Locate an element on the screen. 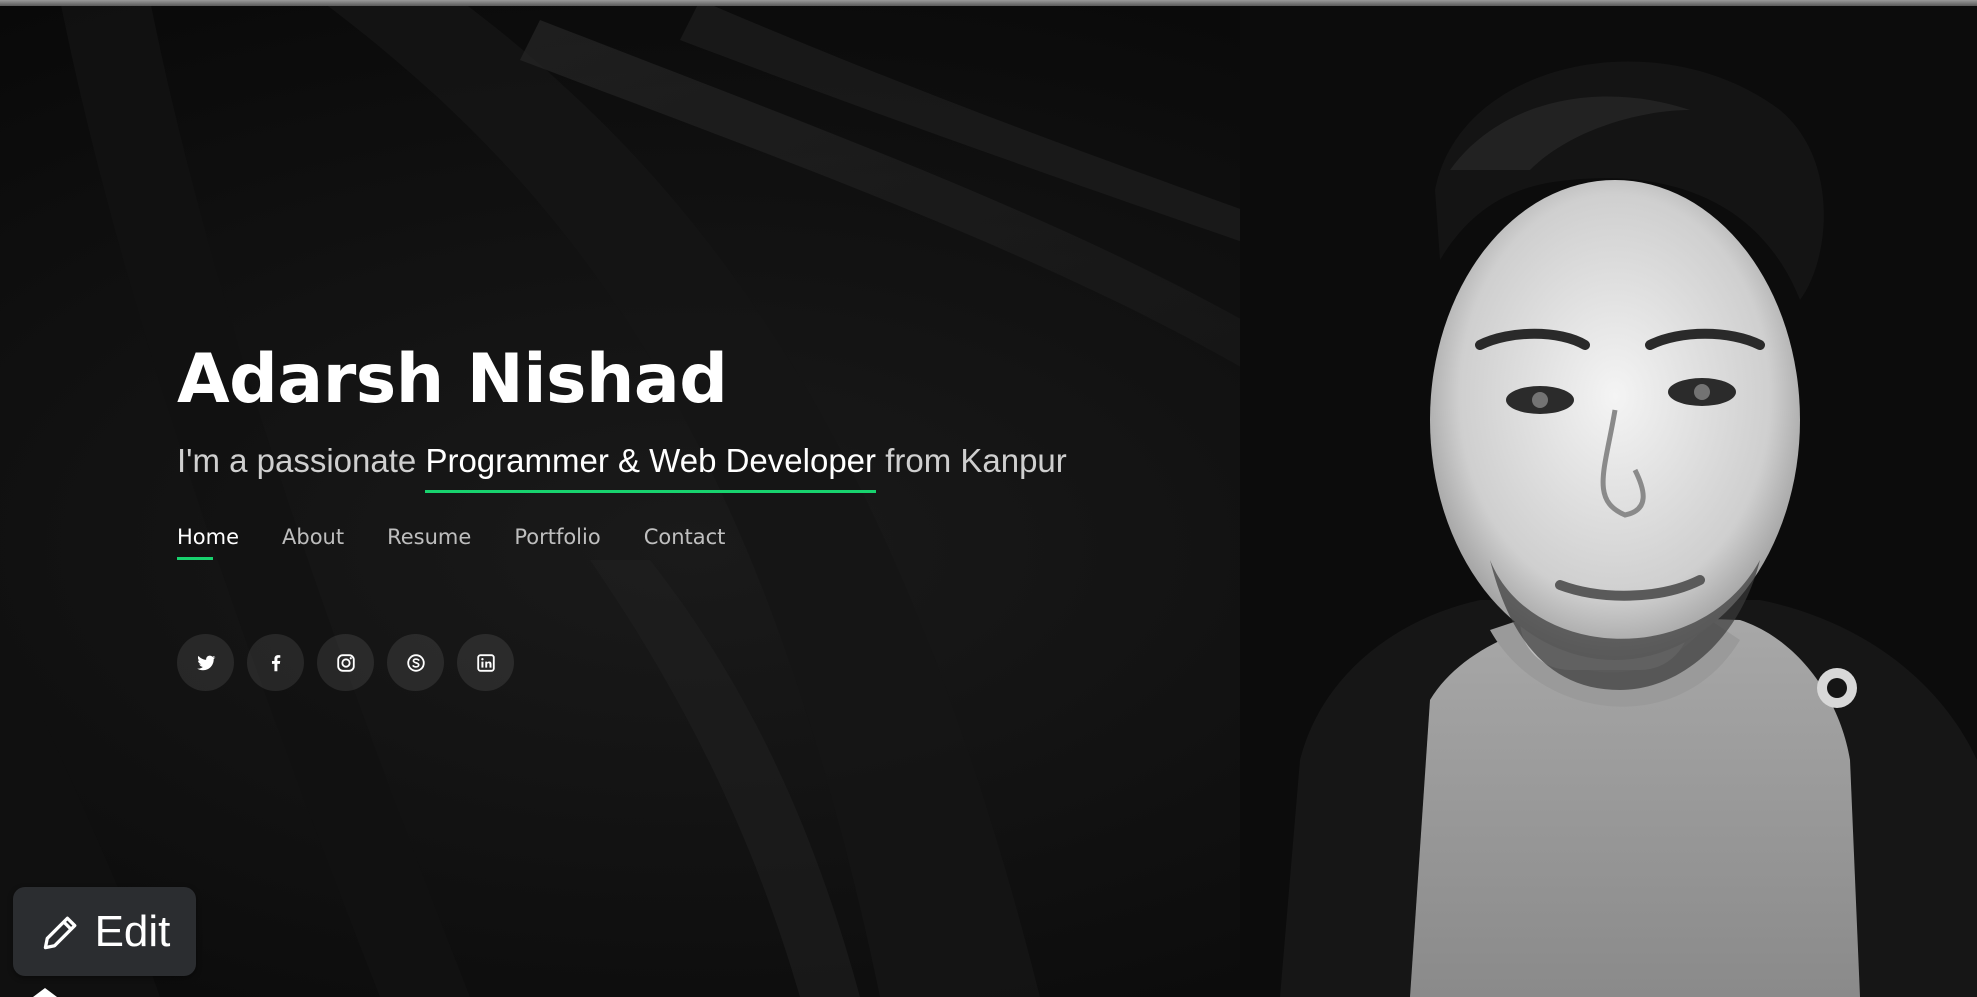 The image size is (1977, 997). main-nav: Home About Resume Portfolio Contact is located at coordinates (622, 541).